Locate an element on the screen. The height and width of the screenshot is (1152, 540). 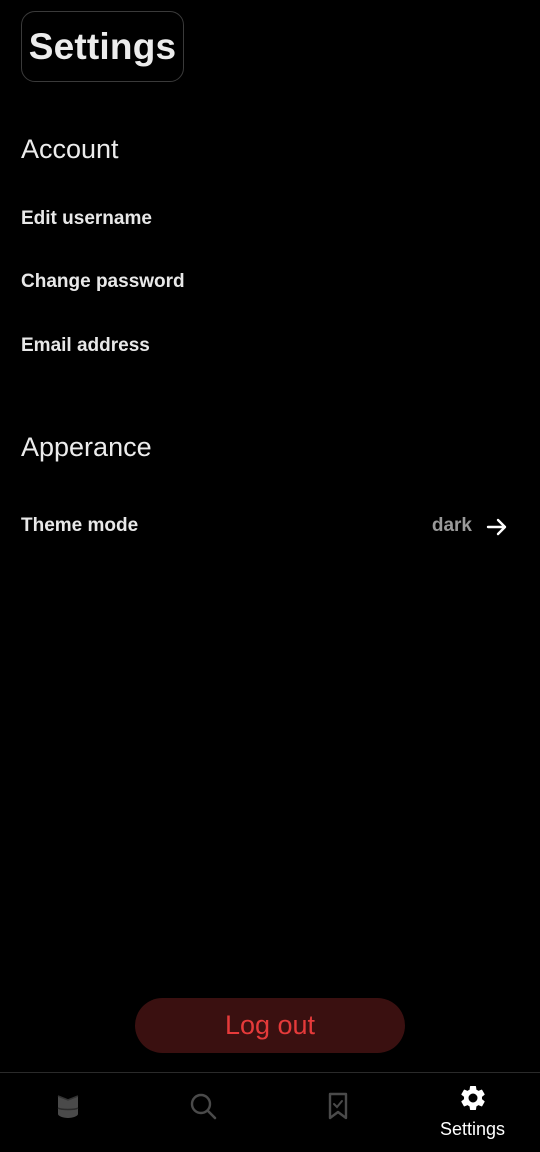
nav-item-settings: Settings is located at coordinates (472, 1112).